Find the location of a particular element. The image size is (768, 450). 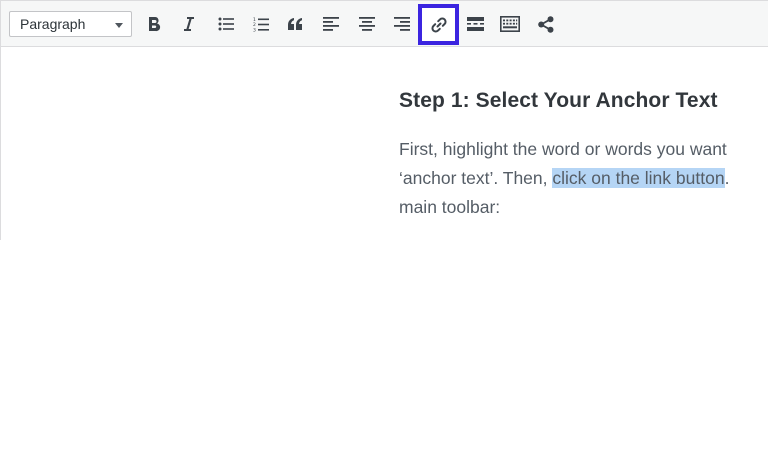

italic-icon is located at coordinates (188, 24).